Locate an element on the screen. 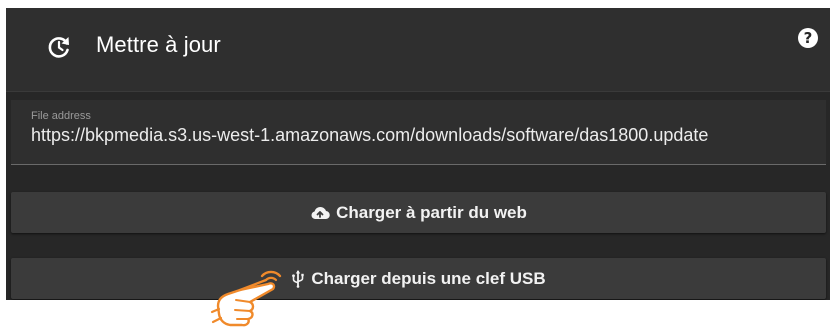 This screenshot has height=331, width=830. usb-icon is located at coordinates (298, 278).